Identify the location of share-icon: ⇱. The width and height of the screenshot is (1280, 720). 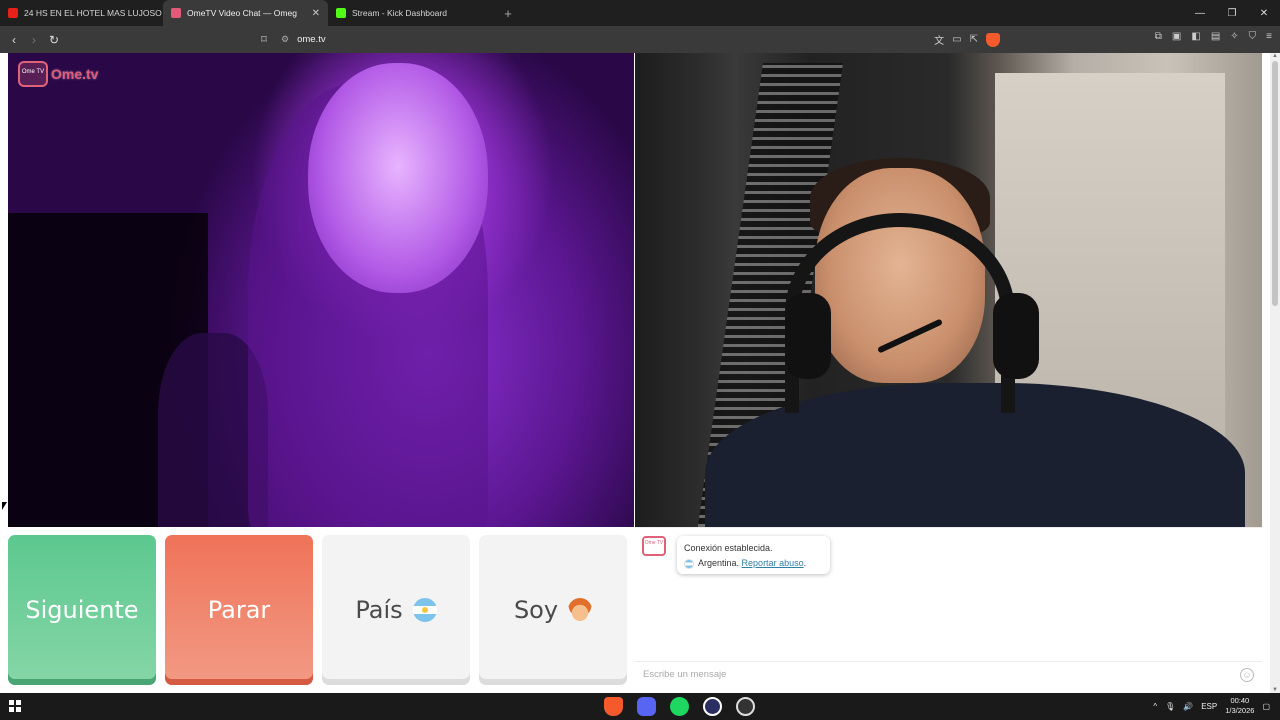
(974, 39).